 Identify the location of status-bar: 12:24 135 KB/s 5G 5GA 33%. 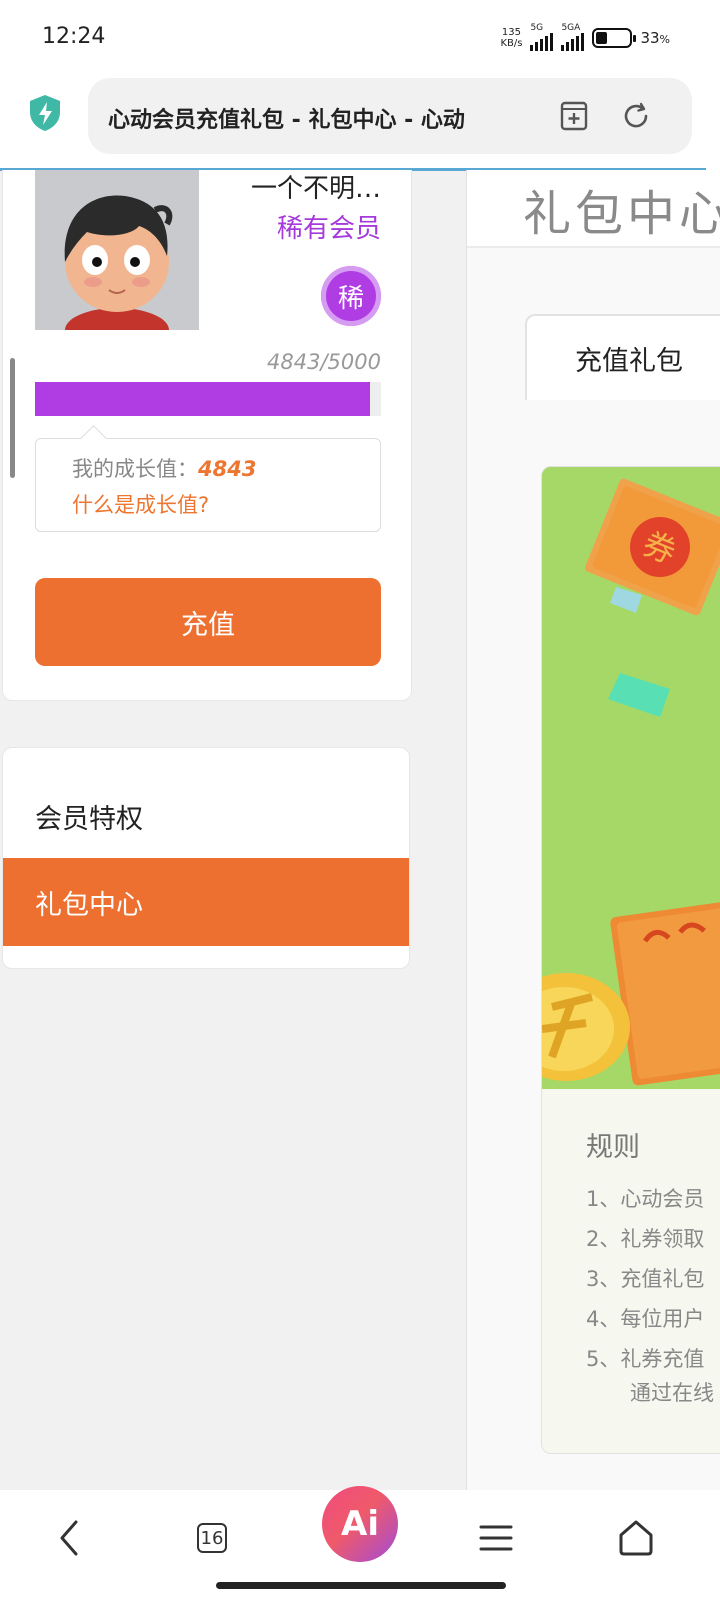
(360, 36).